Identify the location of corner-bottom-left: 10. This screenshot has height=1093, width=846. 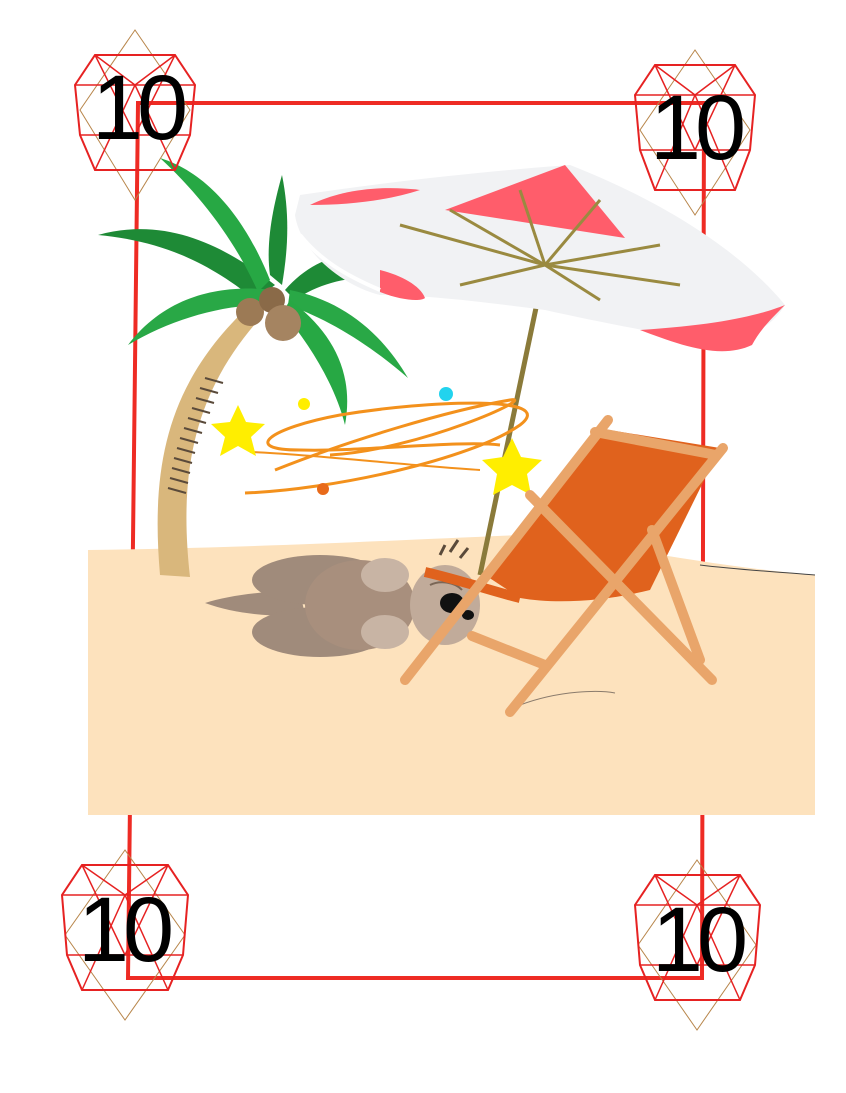
(123, 932).